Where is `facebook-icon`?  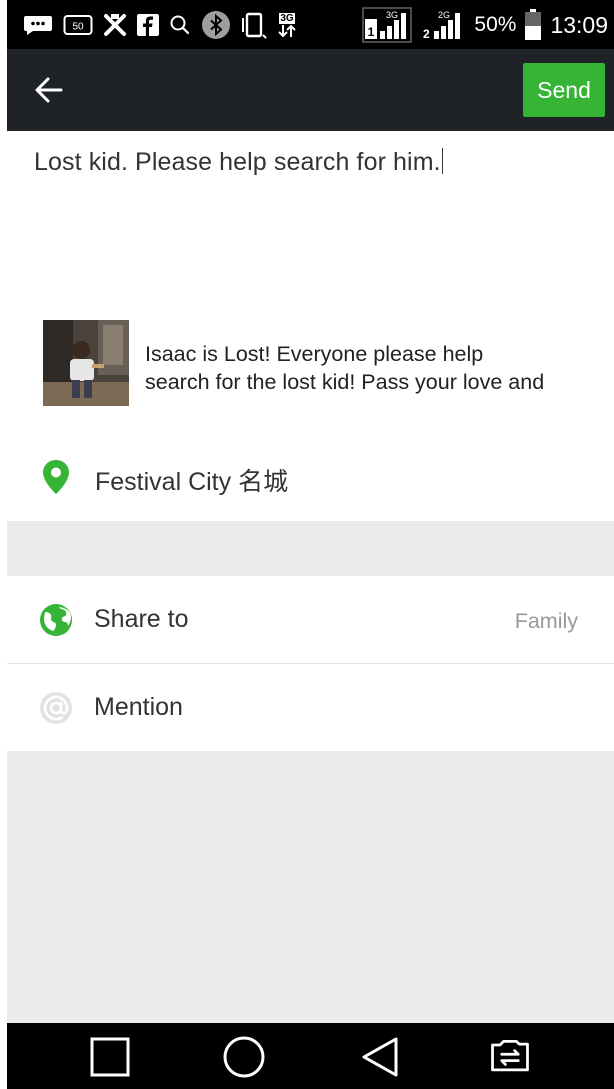 facebook-icon is located at coordinates (148, 25).